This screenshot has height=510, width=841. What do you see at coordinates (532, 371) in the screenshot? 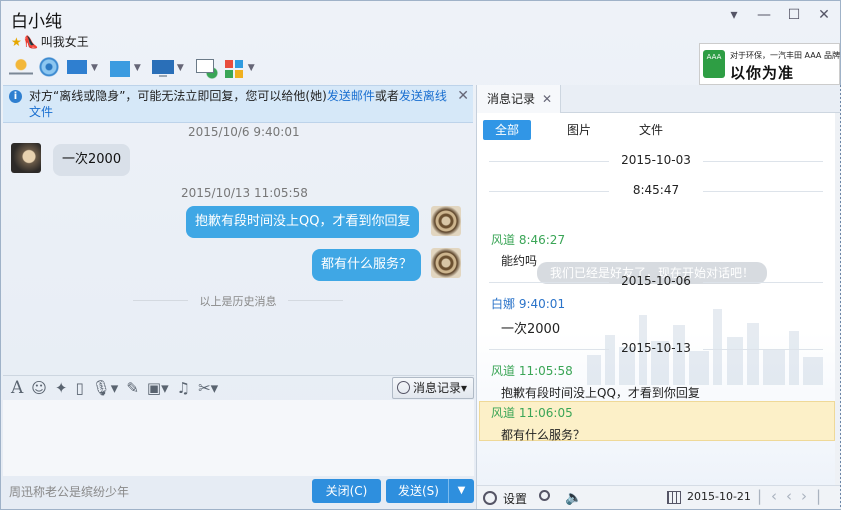
I see `history-sender: 风道 11:05:58` at bounding box center [532, 371].